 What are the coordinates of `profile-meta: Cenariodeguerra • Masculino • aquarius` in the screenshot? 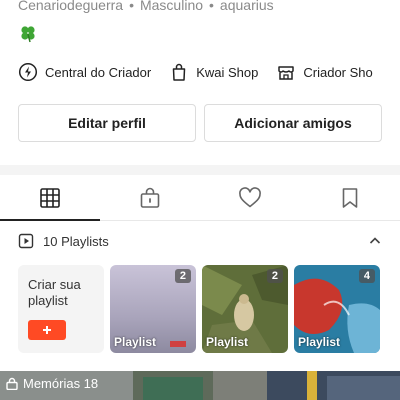 It's located at (146, 6).